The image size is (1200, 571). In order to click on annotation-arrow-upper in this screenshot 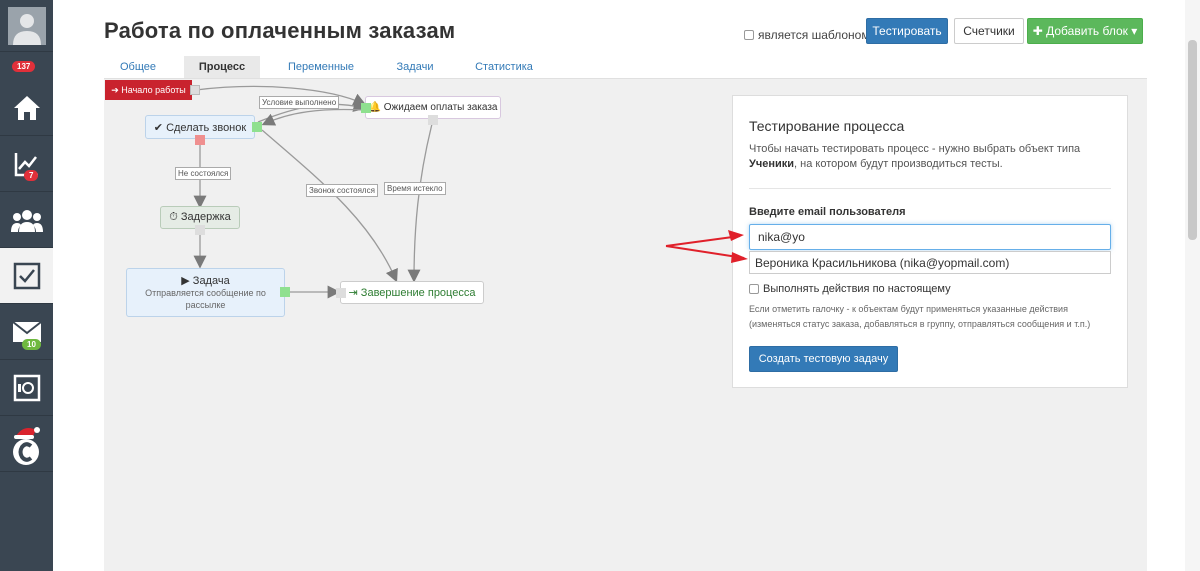, I will do `click(703, 241)`.